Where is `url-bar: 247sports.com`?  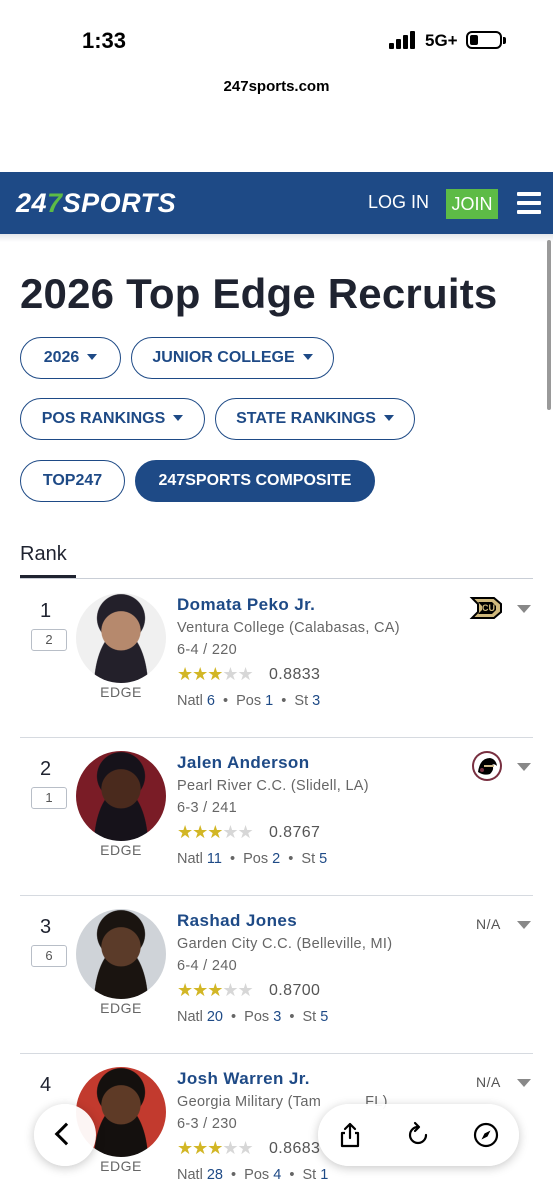 url-bar: 247sports.com is located at coordinates (276, 86).